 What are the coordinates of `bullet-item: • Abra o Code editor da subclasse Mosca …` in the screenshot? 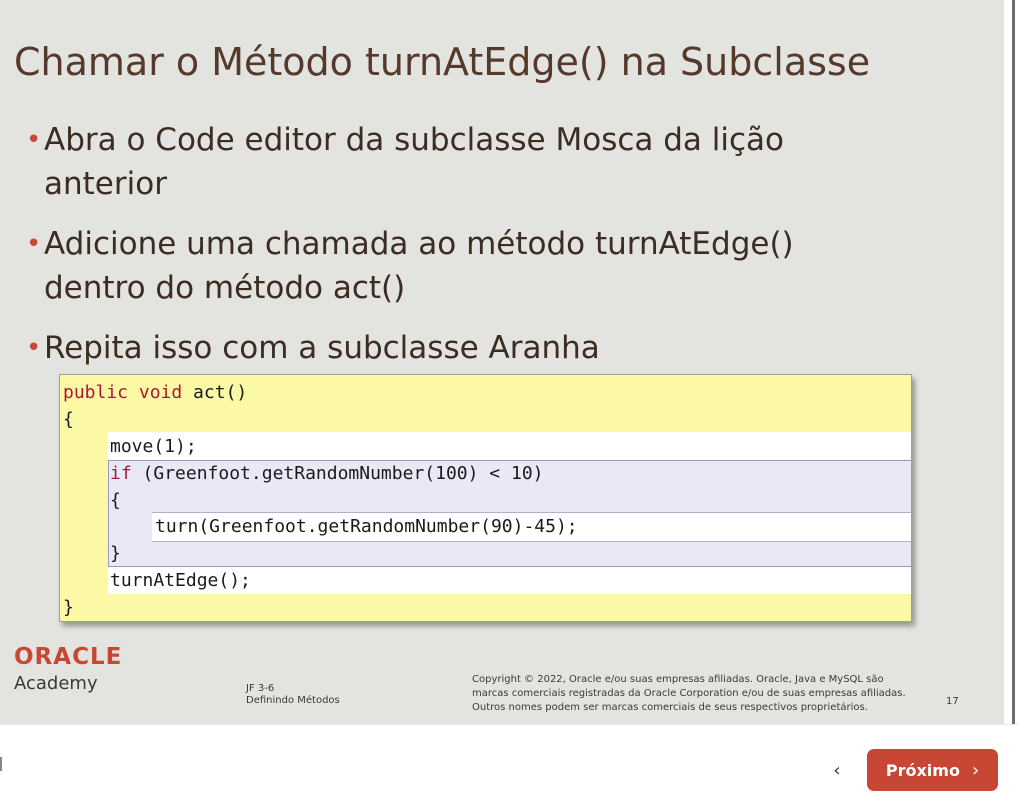 It's located at (456, 162).